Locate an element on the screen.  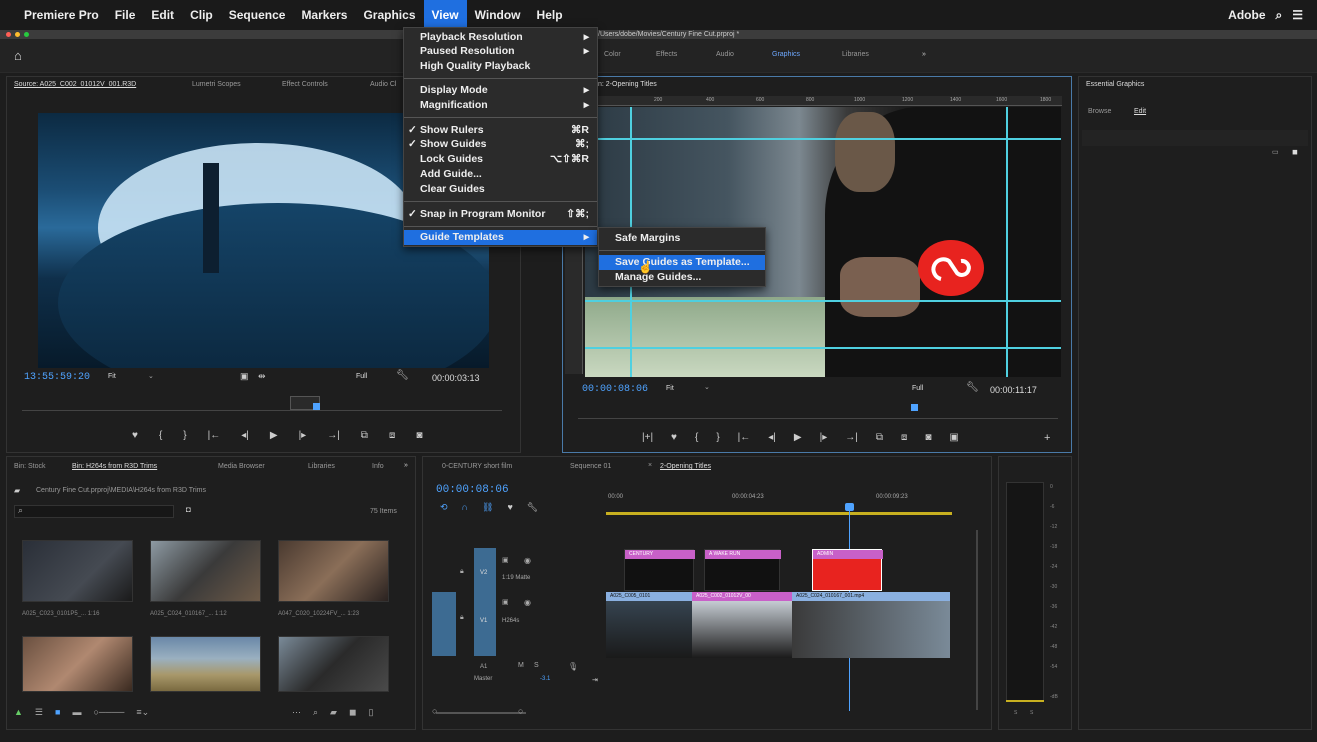
bin-h264-tab: Bin: H264s from R3D Trims is located at coordinates (114, 466).